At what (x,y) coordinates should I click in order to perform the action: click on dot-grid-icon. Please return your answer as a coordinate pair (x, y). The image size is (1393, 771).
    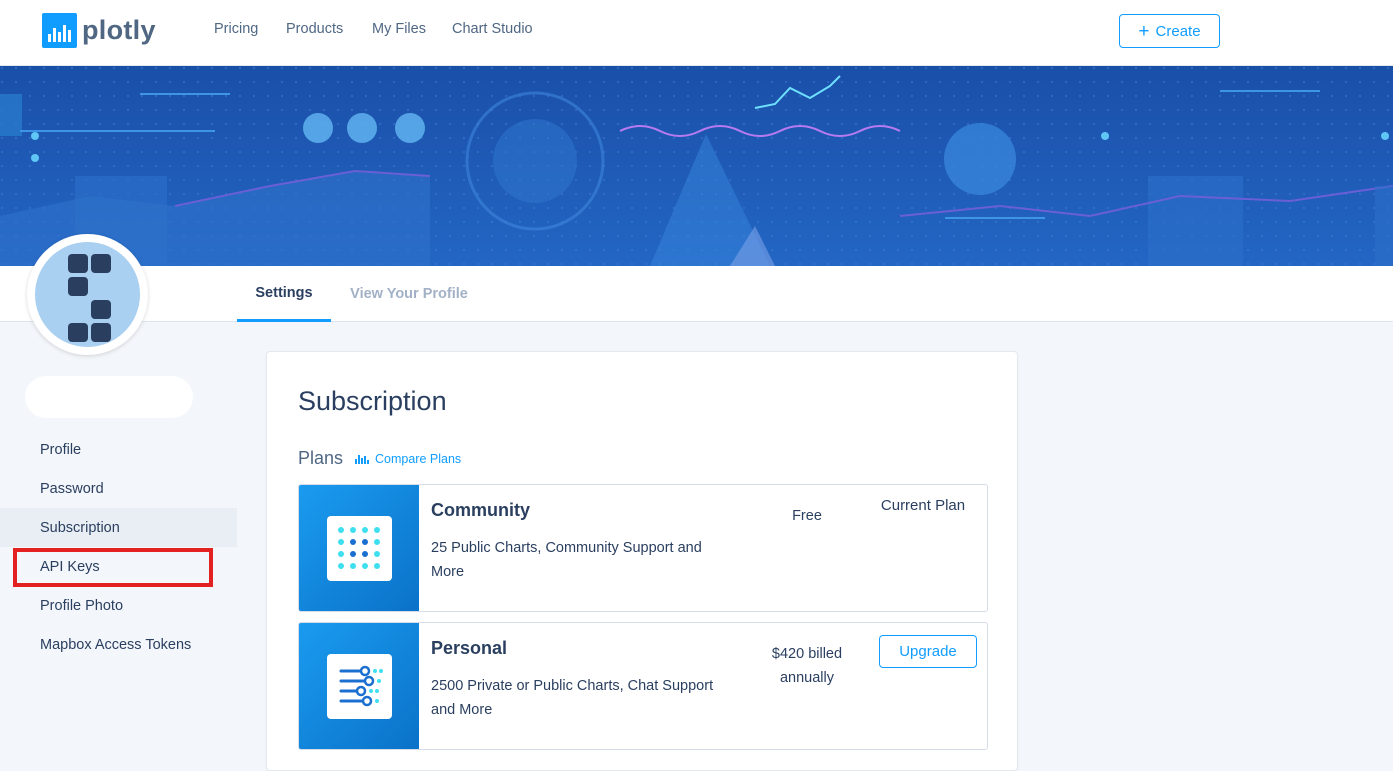
    Looking at the image, I should click on (359, 548).